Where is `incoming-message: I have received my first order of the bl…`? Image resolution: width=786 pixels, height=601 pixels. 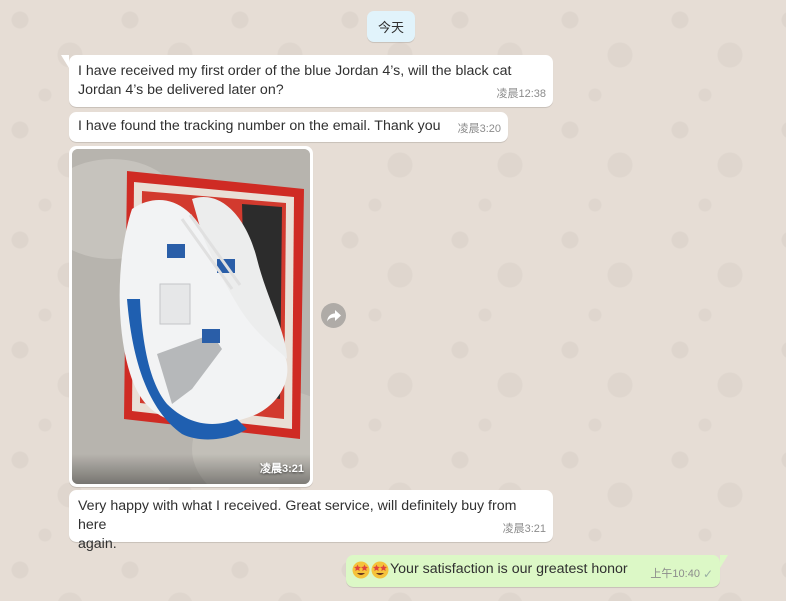
incoming-message: I have received my first order of the bl… is located at coordinates (307, 81).